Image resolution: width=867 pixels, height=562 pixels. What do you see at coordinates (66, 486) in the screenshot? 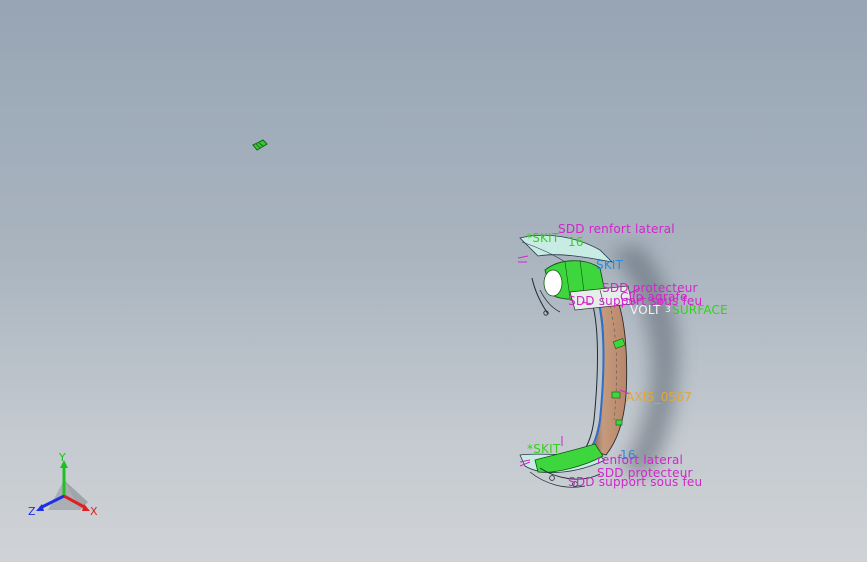
I see `axis-triad: Y X Z` at bounding box center [66, 486].